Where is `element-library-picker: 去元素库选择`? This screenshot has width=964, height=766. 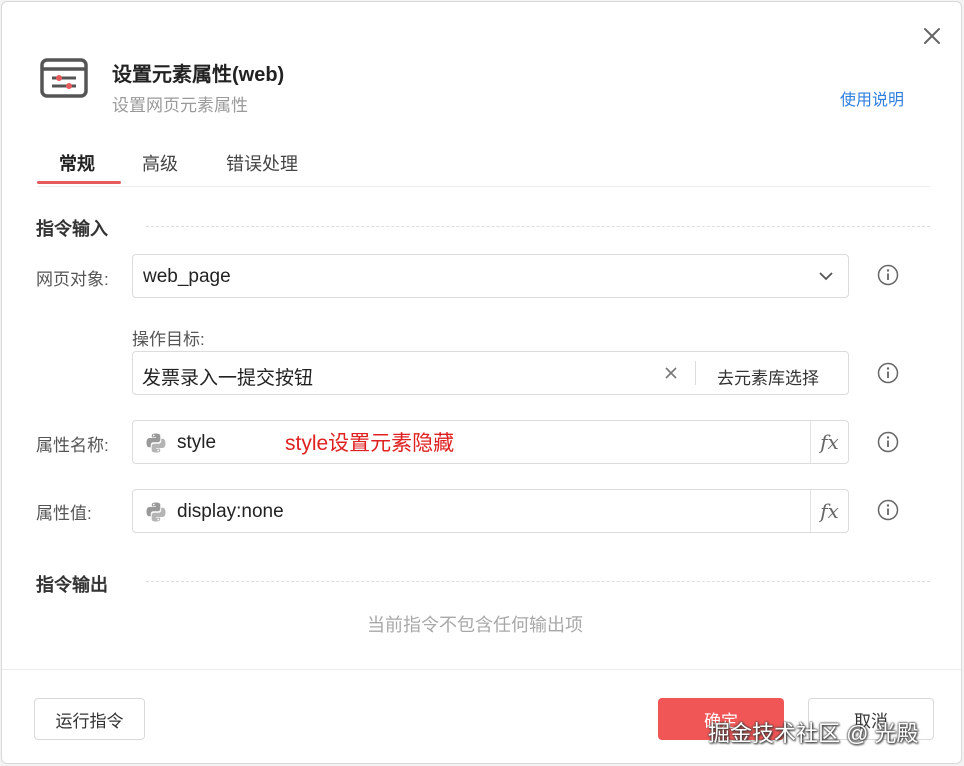 element-library-picker: 去元素库选择 is located at coordinates (768, 376).